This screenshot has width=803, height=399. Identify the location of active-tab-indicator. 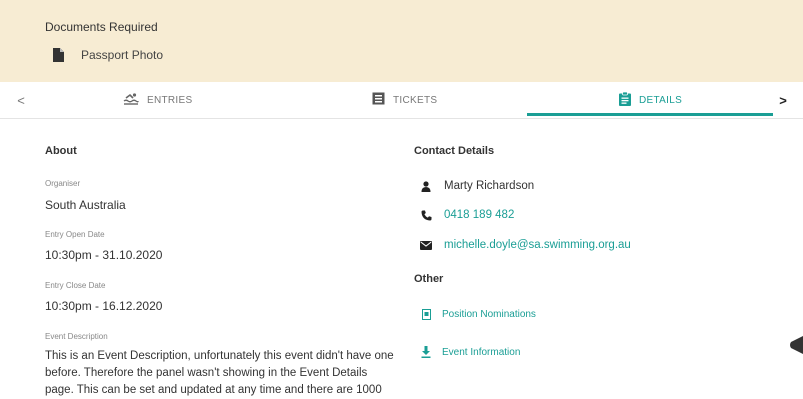
(650, 114).